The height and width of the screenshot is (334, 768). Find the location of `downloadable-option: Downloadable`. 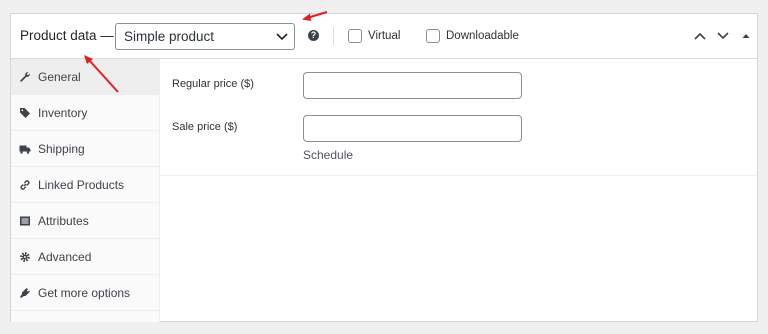

downloadable-option: Downloadable is located at coordinates (472, 36).